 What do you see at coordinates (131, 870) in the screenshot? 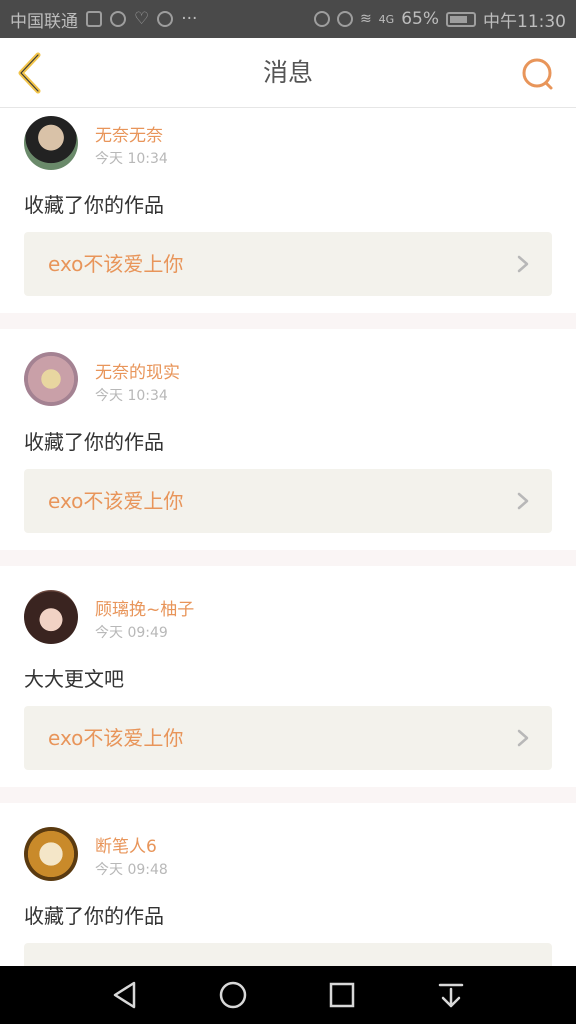
I see `message-time: 今天 09:48` at bounding box center [131, 870].